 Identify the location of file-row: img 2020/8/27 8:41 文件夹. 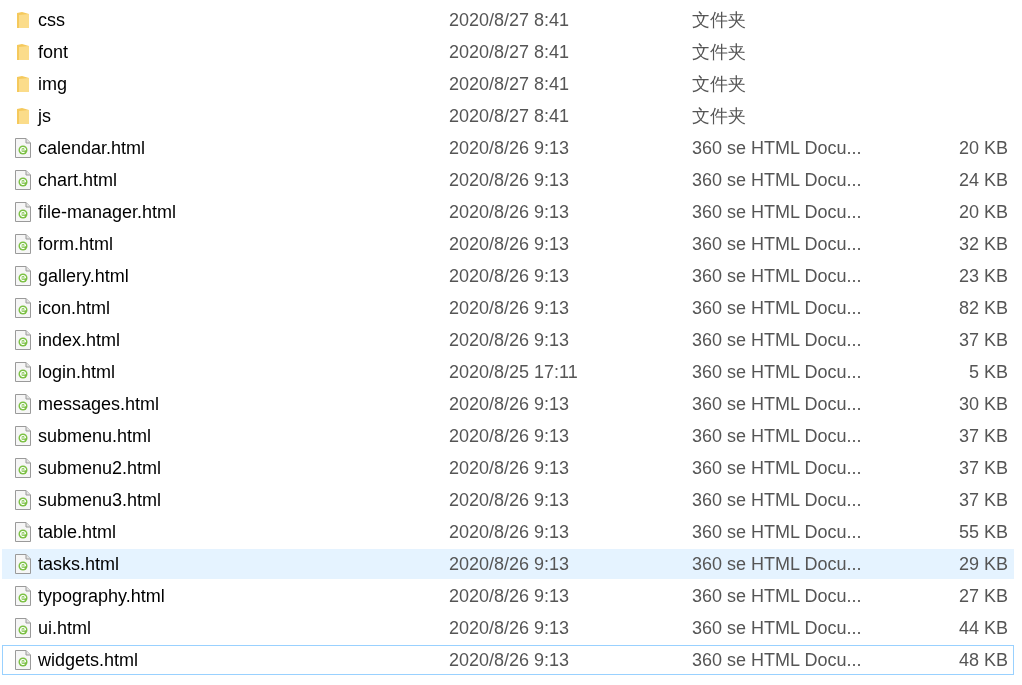
(508, 84).